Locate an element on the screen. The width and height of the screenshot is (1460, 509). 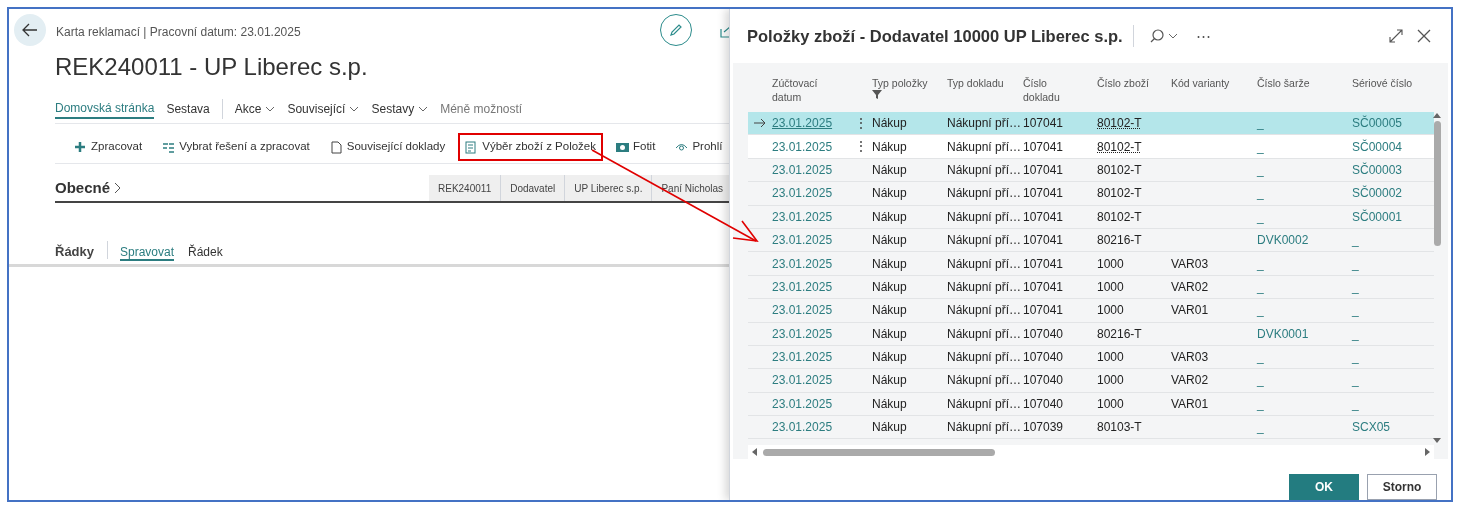
table-cell: 1000 is located at coordinates (1110, 286).